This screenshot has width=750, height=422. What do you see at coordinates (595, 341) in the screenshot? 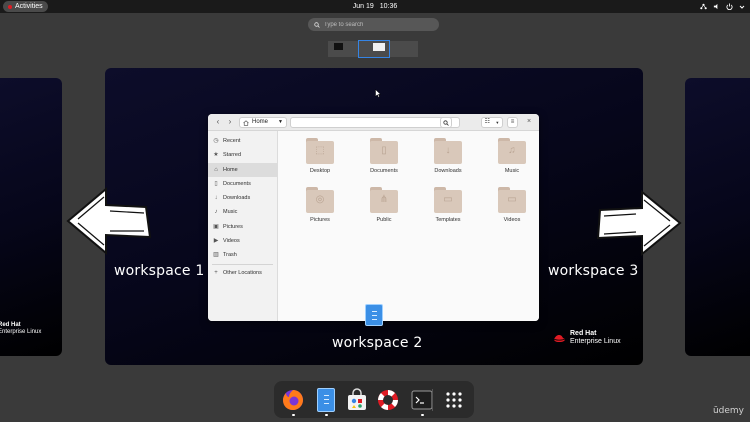
I see `brand-line2: Enterprise Linux` at bounding box center [595, 341].